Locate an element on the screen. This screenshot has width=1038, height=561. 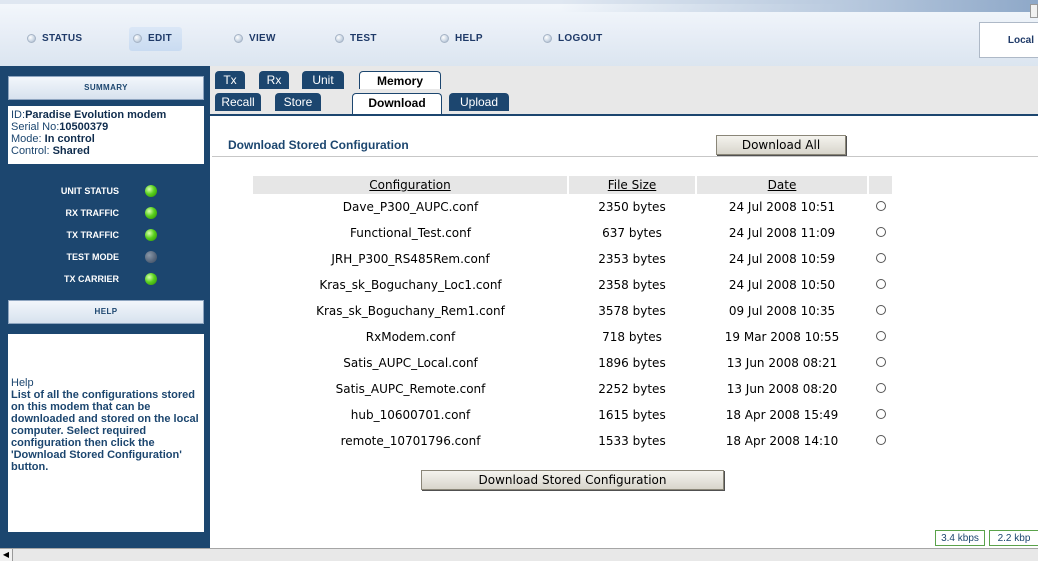
config-date: 24 Jul 2008 10:51 is located at coordinates (782, 207).